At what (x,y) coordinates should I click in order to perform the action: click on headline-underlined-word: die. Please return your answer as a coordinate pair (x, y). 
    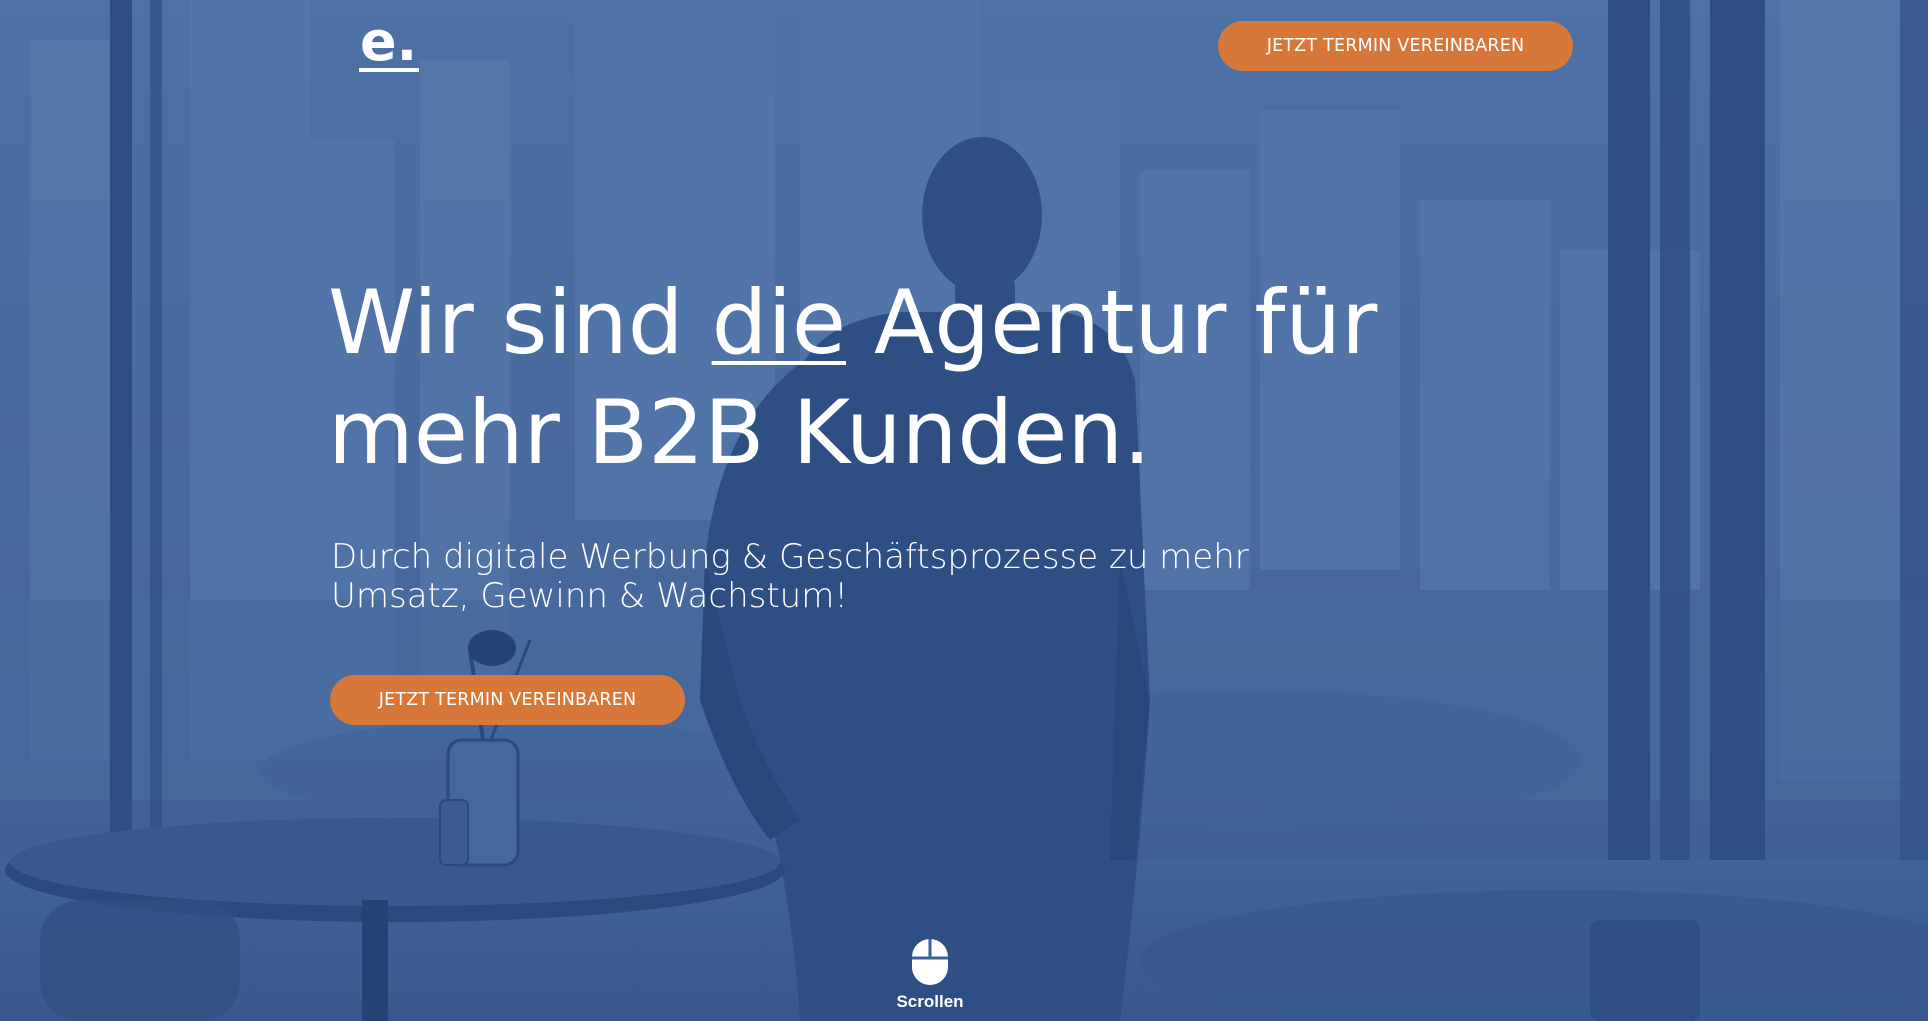
    Looking at the image, I should click on (779, 322).